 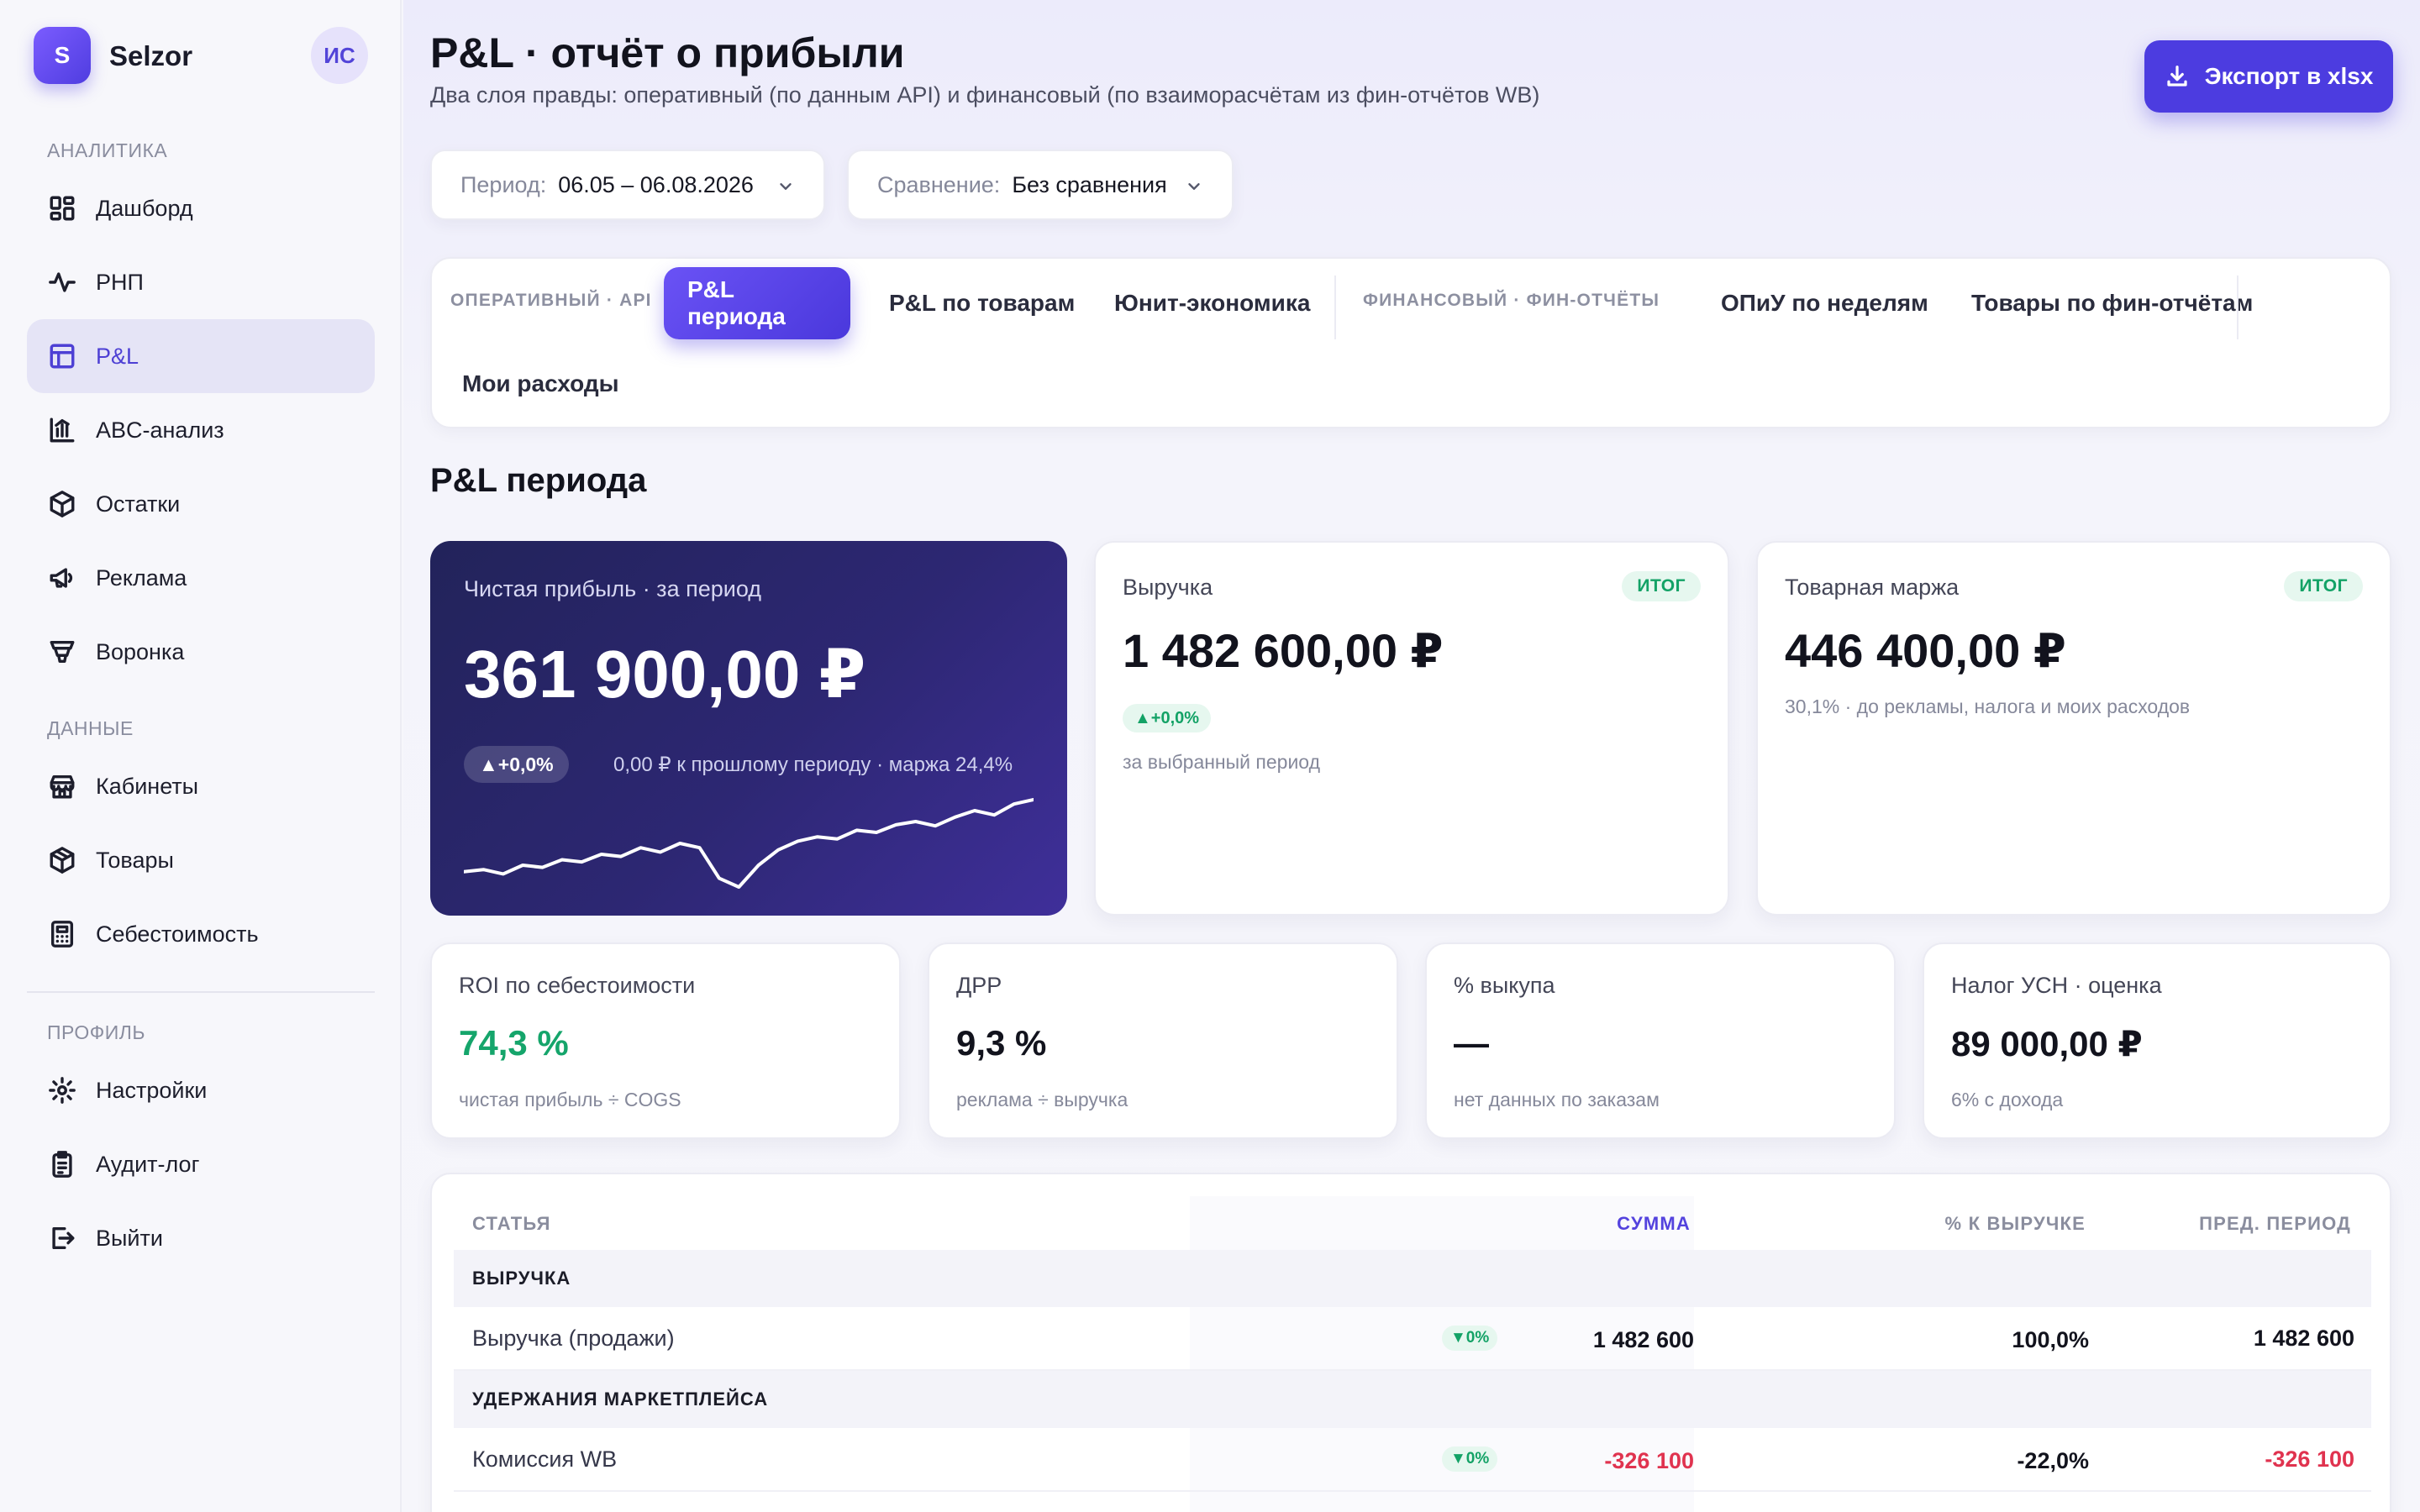 What do you see at coordinates (2050, 1339) in the screenshot?
I see `row-pct: 100,0%` at bounding box center [2050, 1339].